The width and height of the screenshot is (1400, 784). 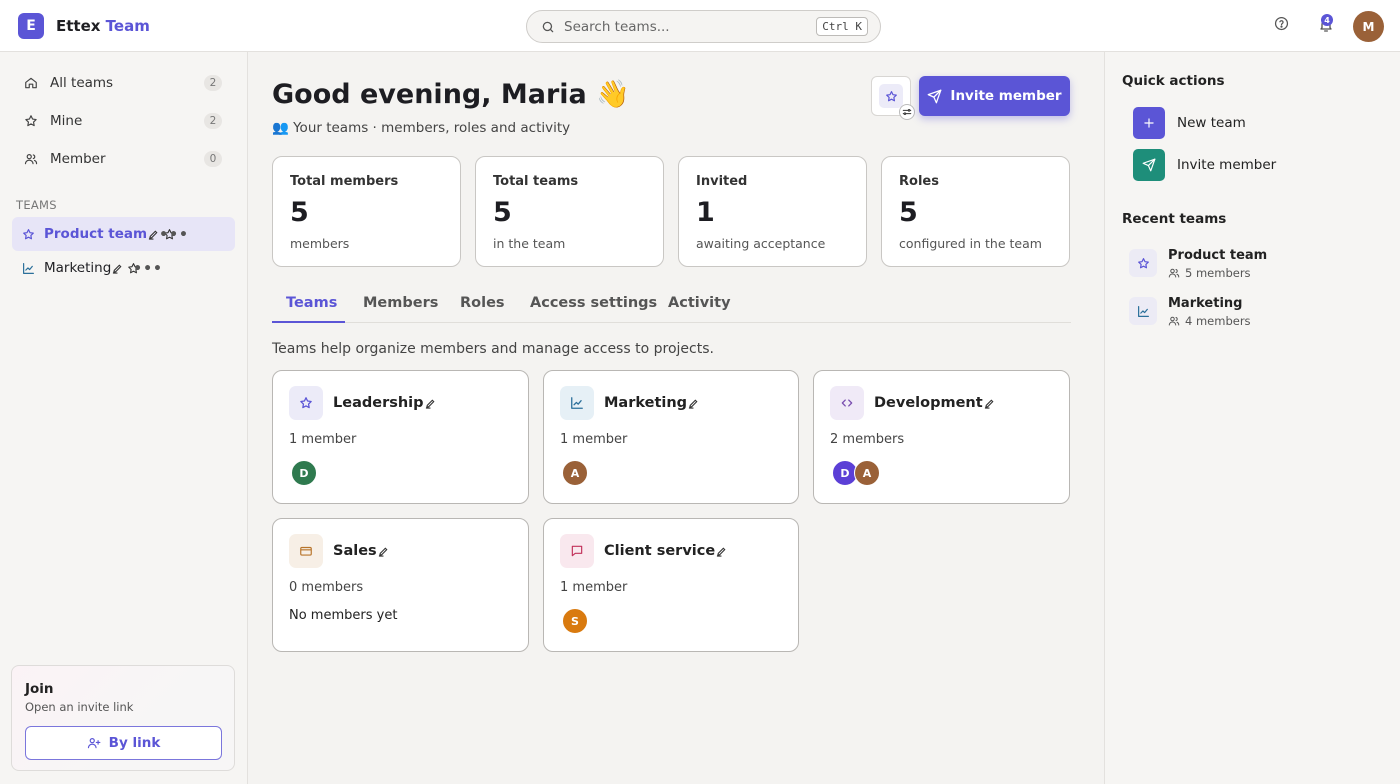 I want to click on sidebar-item-all-teams: All teams 2, so click(x=123, y=83).